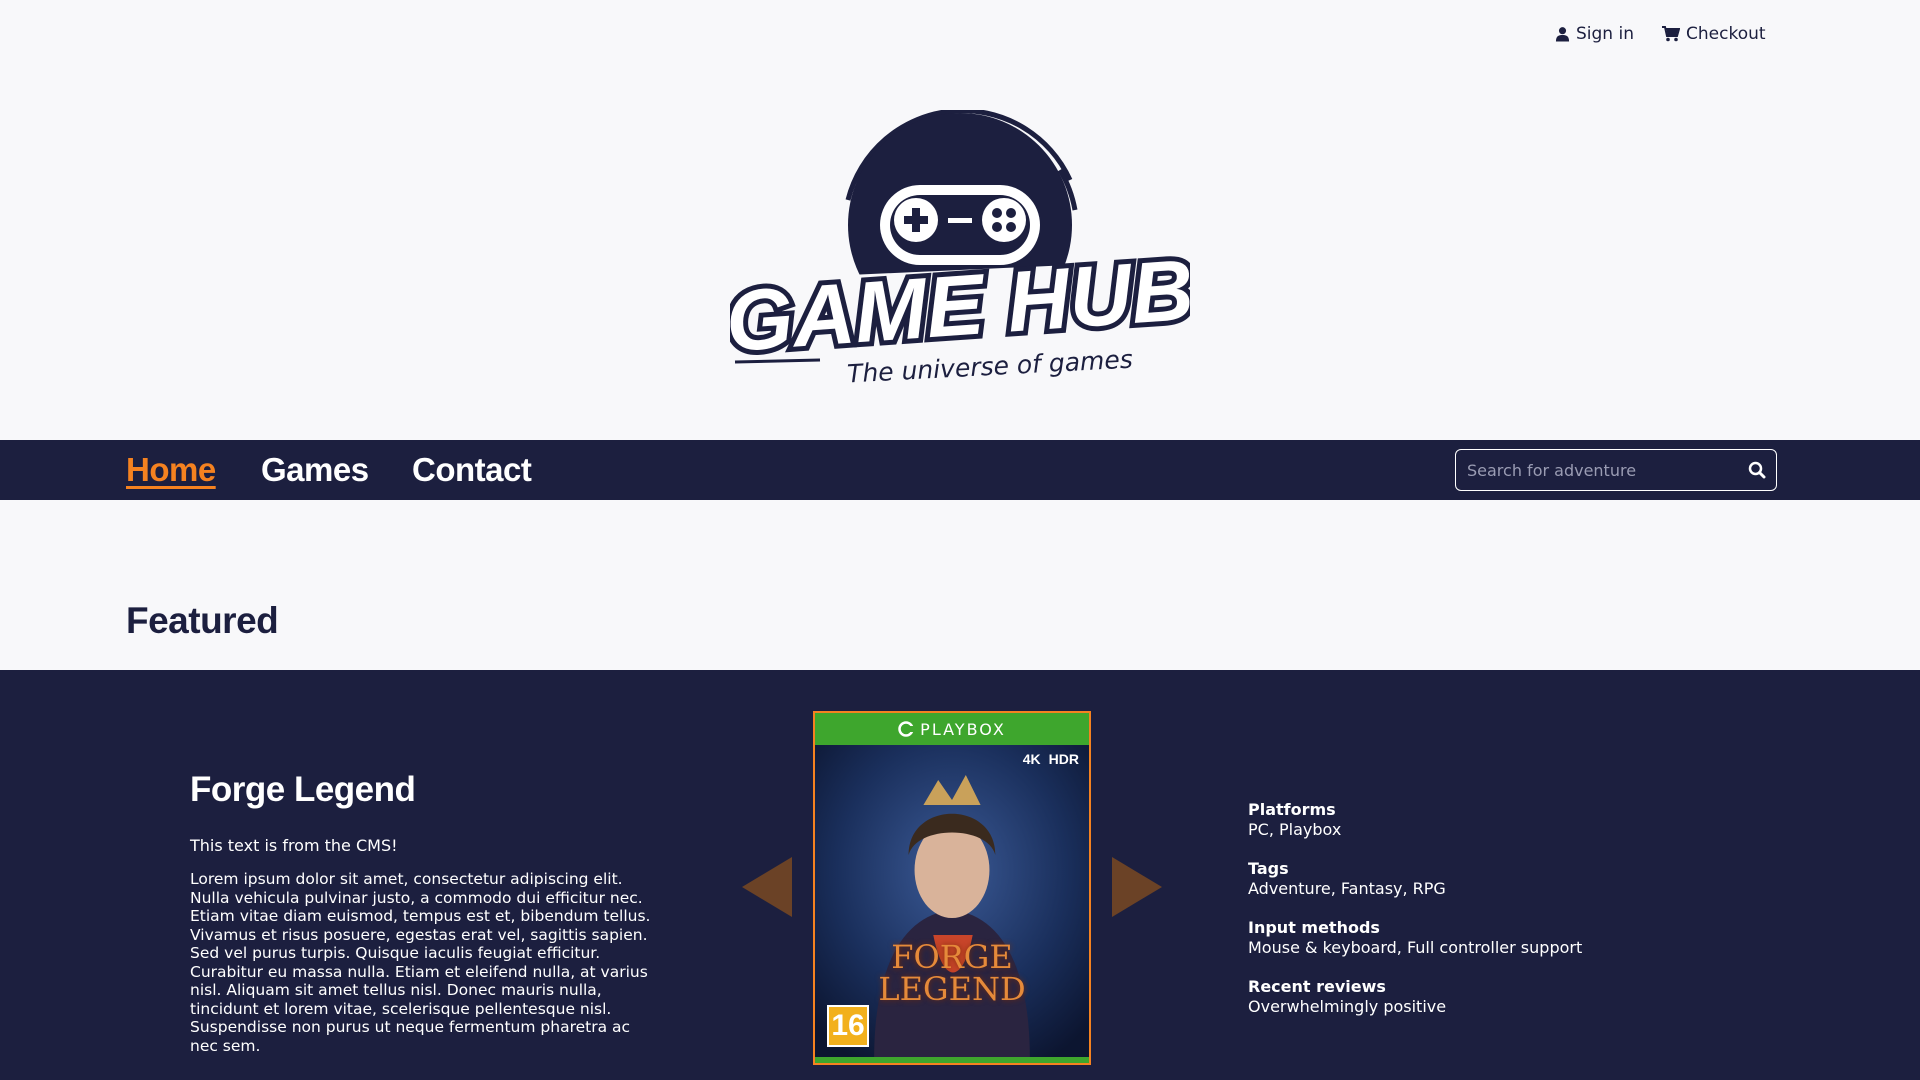 The height and width of the screenshot is (1080, 1920). What do you see at coordinates (1757, 470) in the screenshot?
I see `search-icon` at bounding box center [1757, 470].